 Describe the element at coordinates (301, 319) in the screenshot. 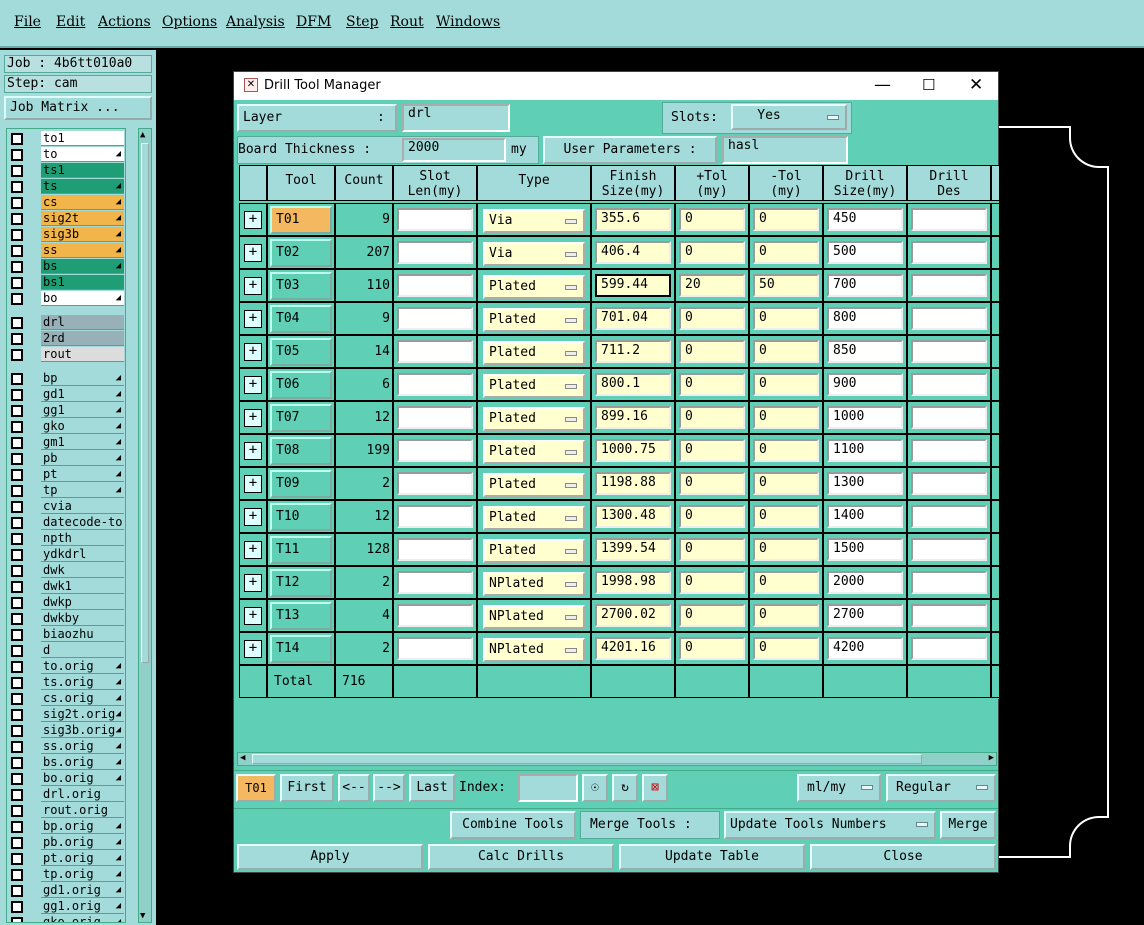

I see `tool-button: T04` at that location.